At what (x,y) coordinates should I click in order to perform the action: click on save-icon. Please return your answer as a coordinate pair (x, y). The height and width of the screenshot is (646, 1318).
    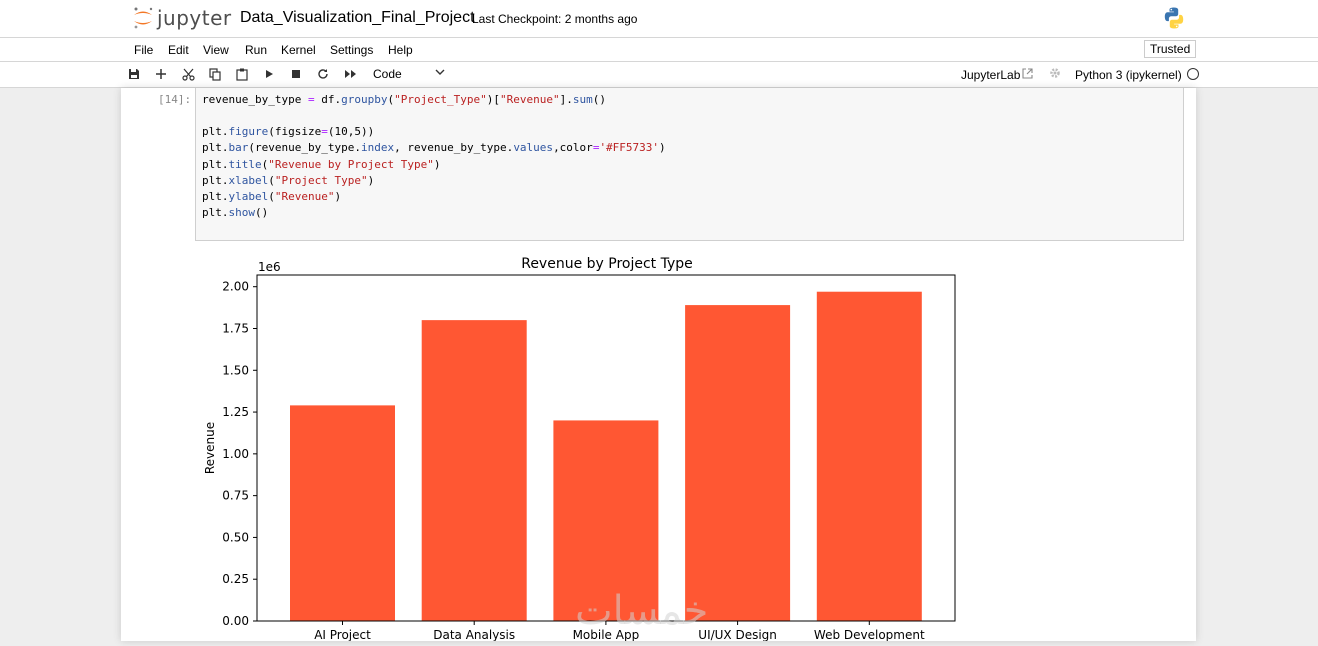
    Looking at the image, I should click on (134, 74).